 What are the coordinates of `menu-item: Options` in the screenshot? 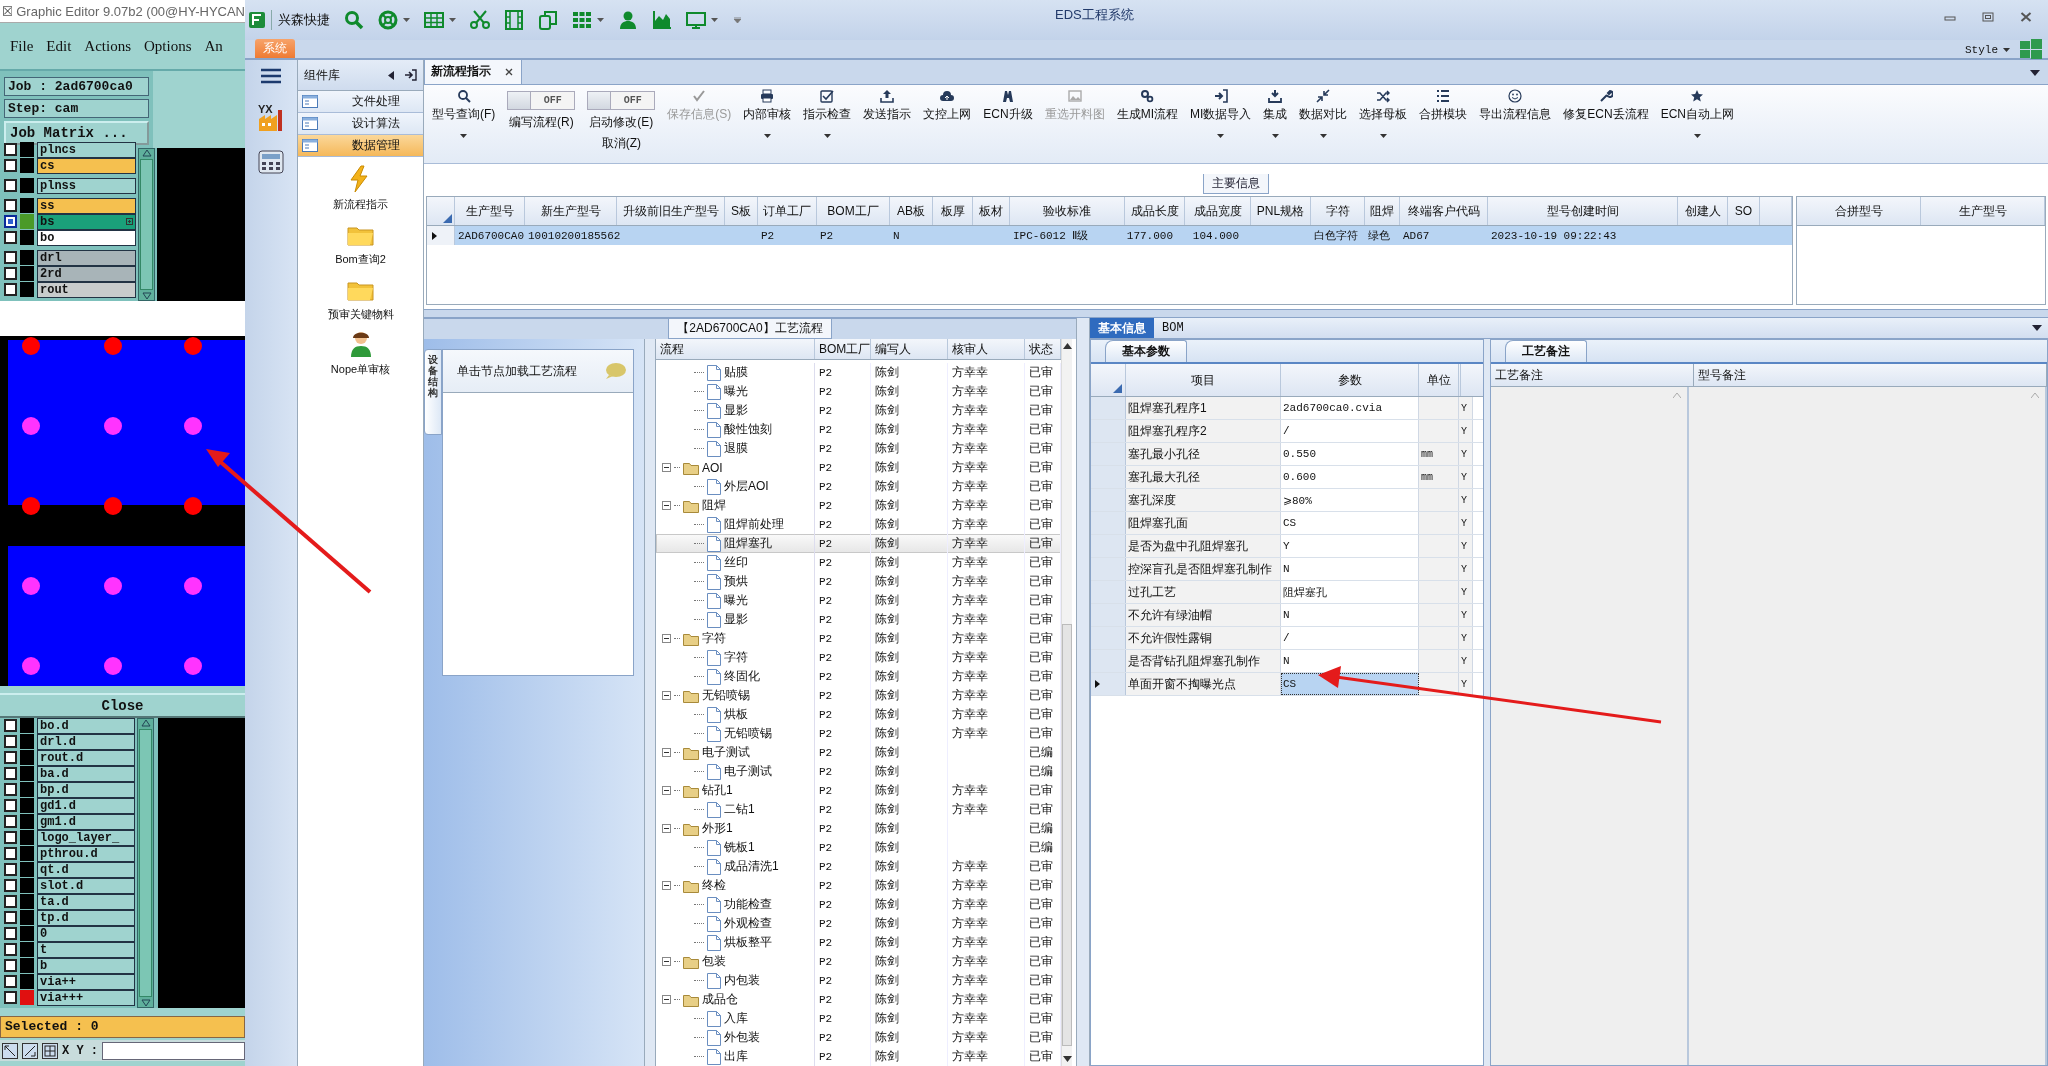 It's located at (168, 46).